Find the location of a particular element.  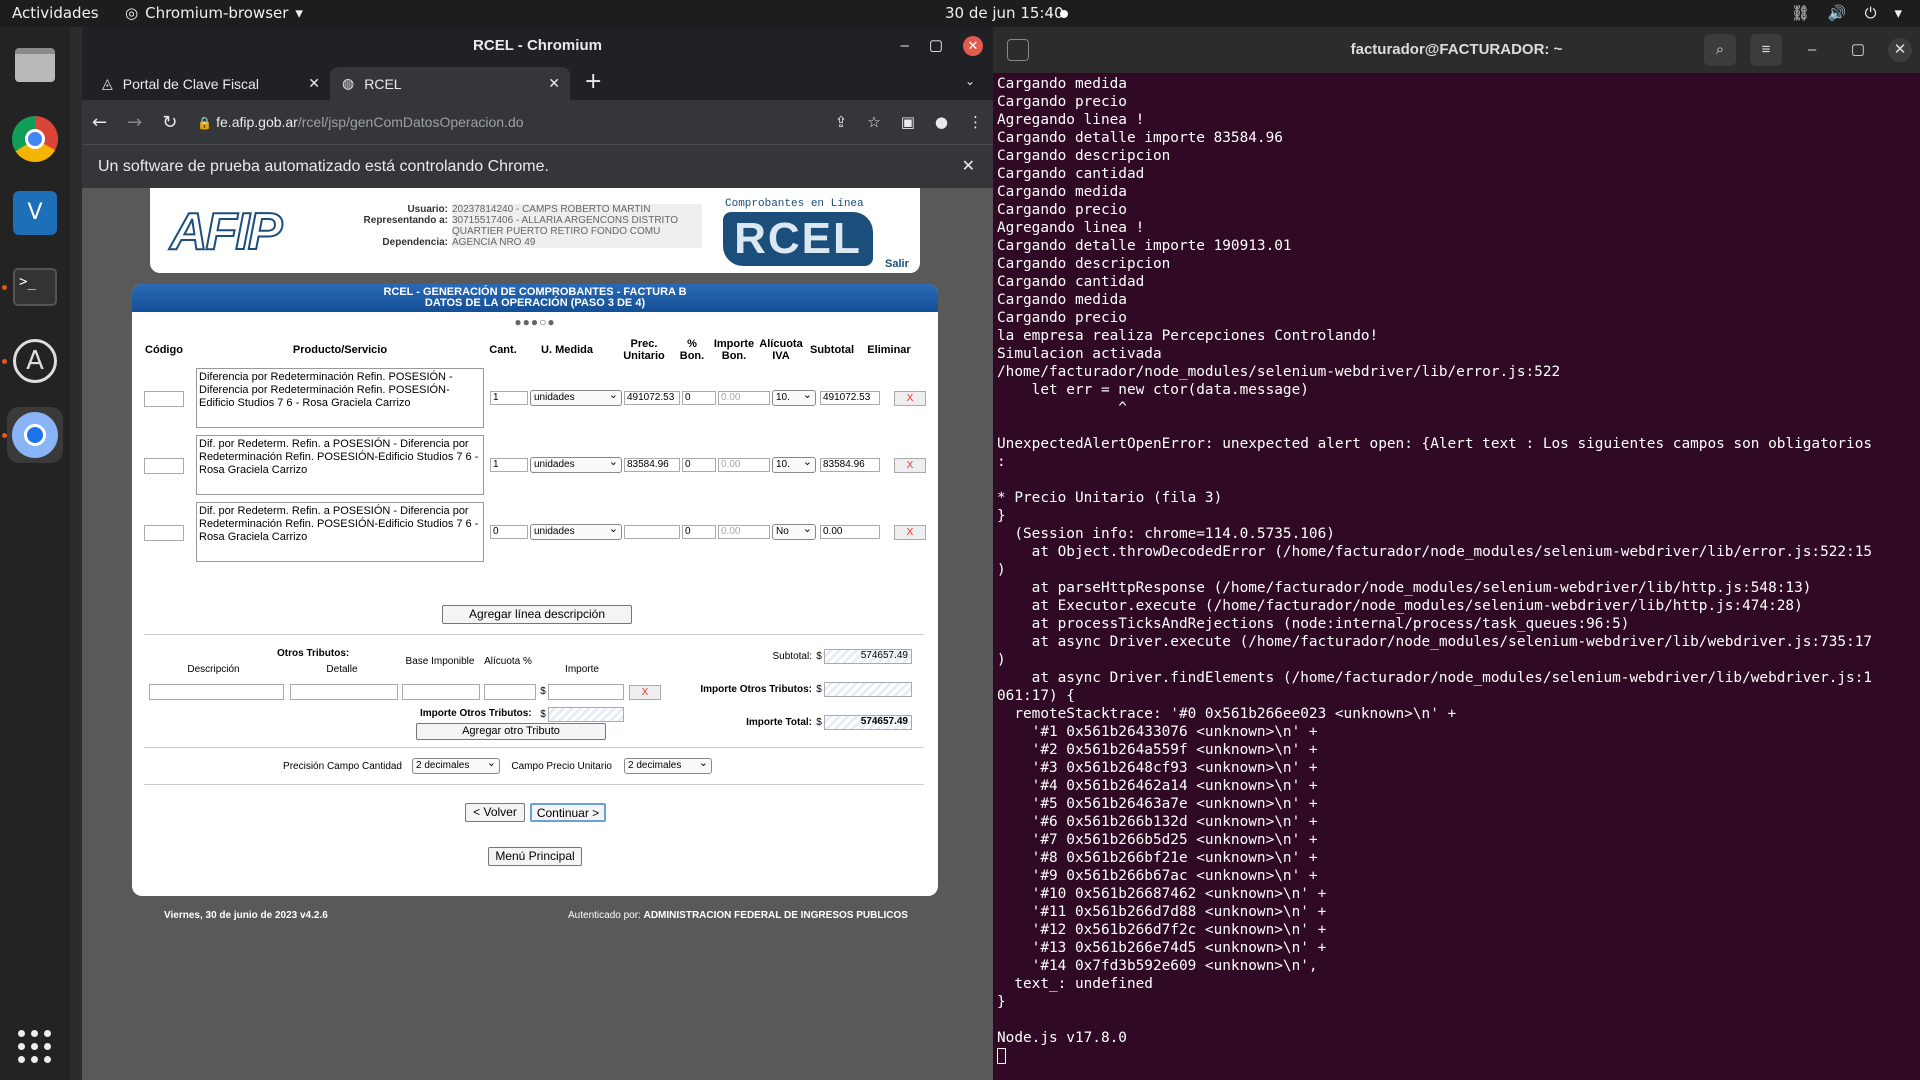

vscode-icon: V is located at coordinates (35, 213).